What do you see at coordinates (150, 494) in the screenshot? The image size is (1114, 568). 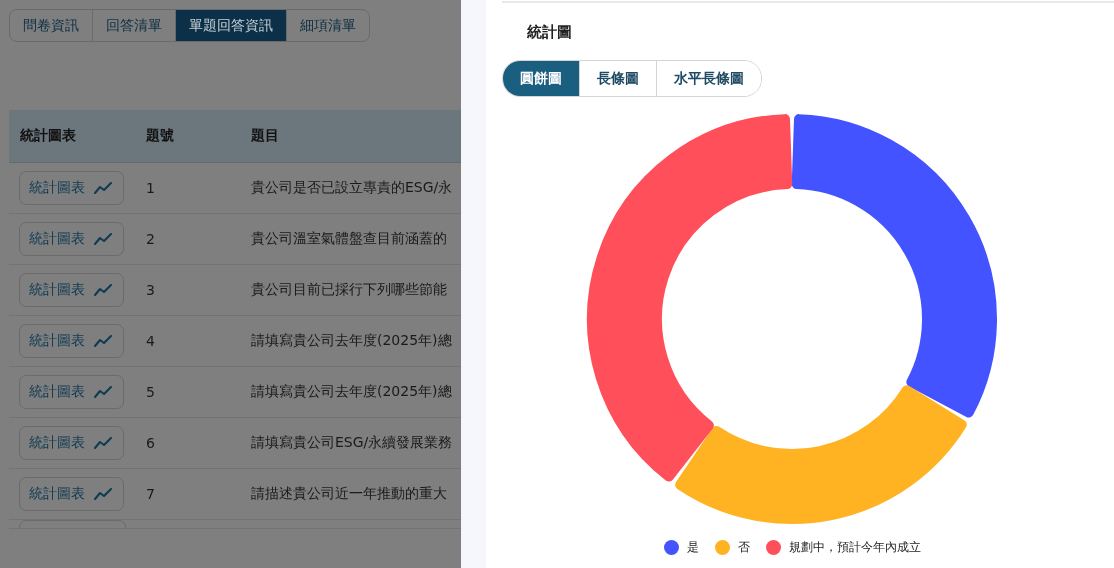 I see `table-cell-text: 7` at bounding box center [150, 494].